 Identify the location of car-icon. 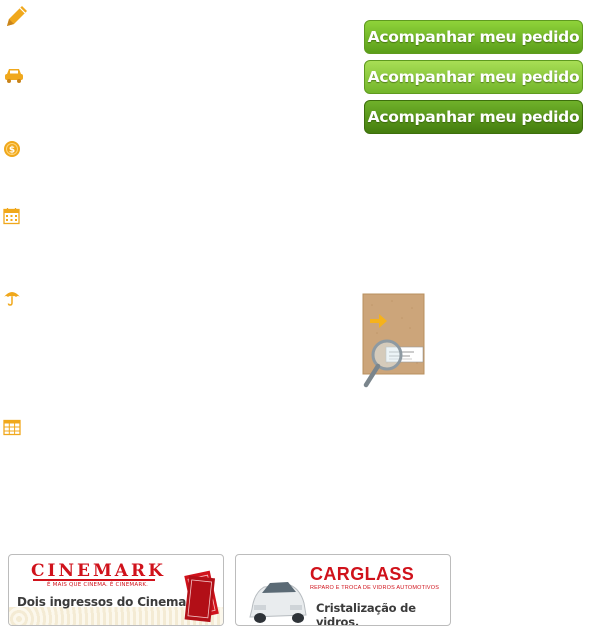
(16, 80).